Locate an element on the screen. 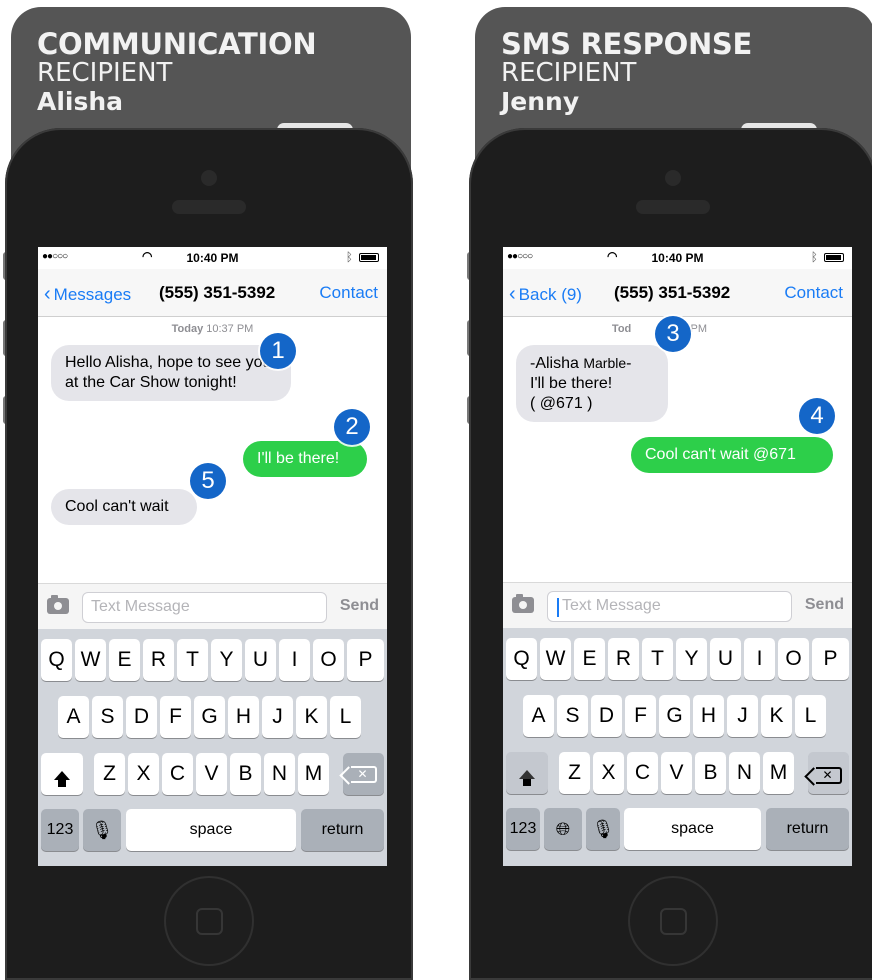 The height and width of the screenshot is (980, 872). message-bubble-outgoing: I'll be there! is located at coordinates (305, 459).